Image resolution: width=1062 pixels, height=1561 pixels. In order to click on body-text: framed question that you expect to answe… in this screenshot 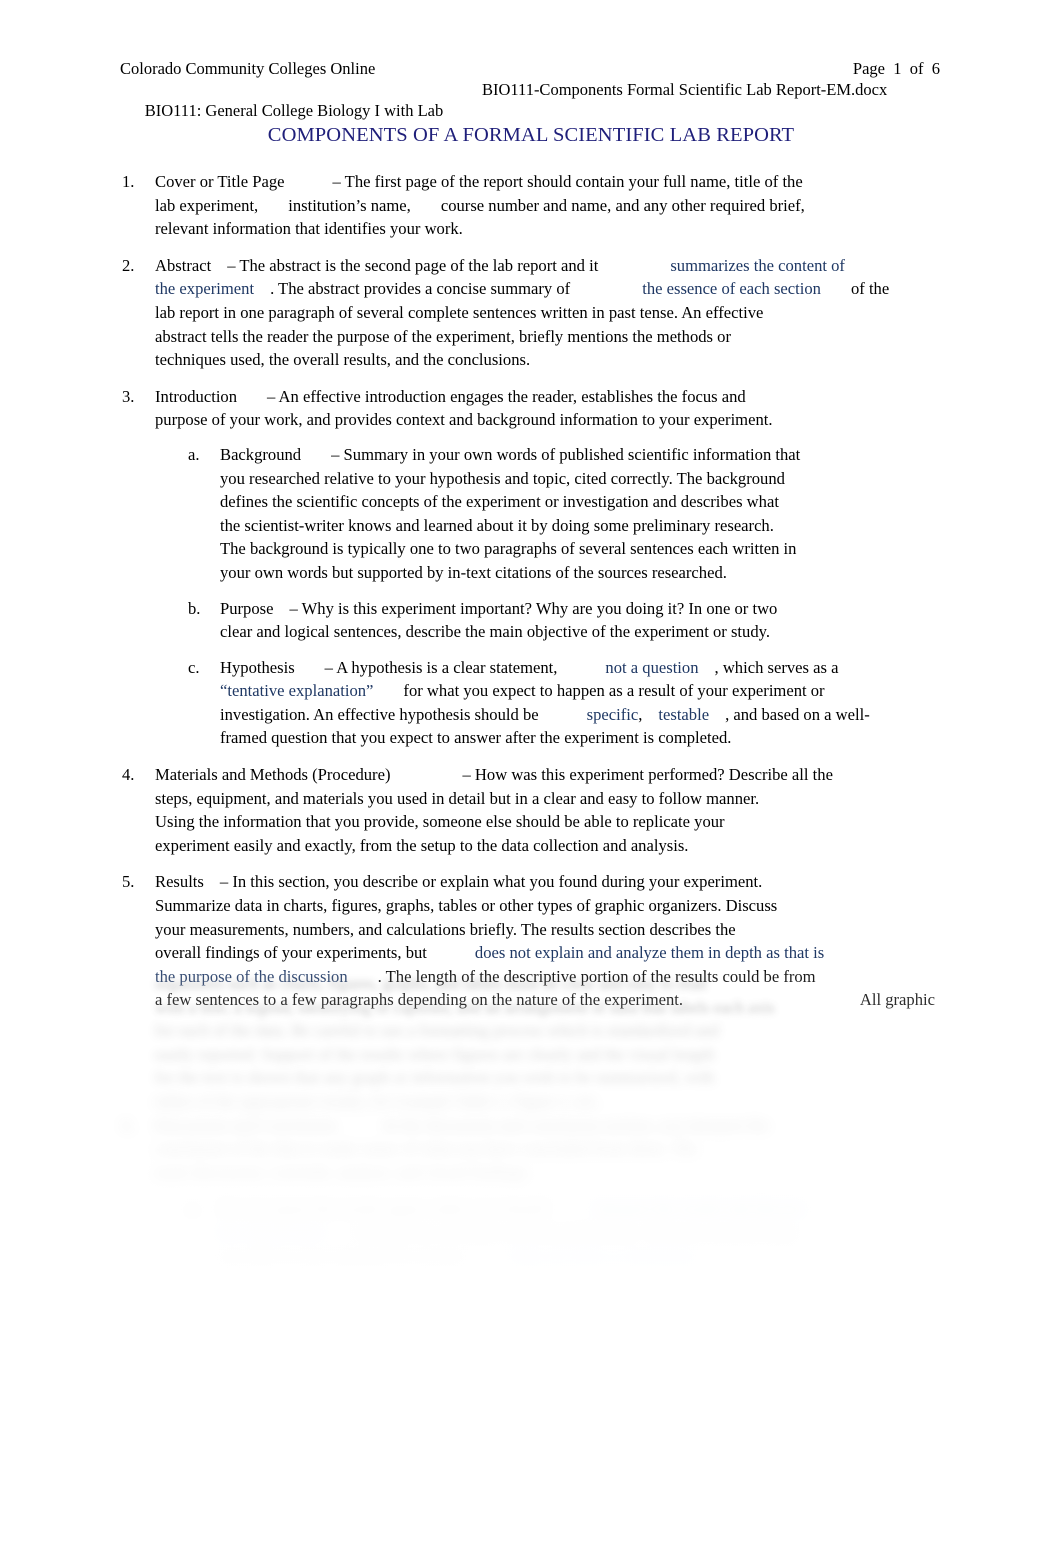, I will do `click(476, 738)`.